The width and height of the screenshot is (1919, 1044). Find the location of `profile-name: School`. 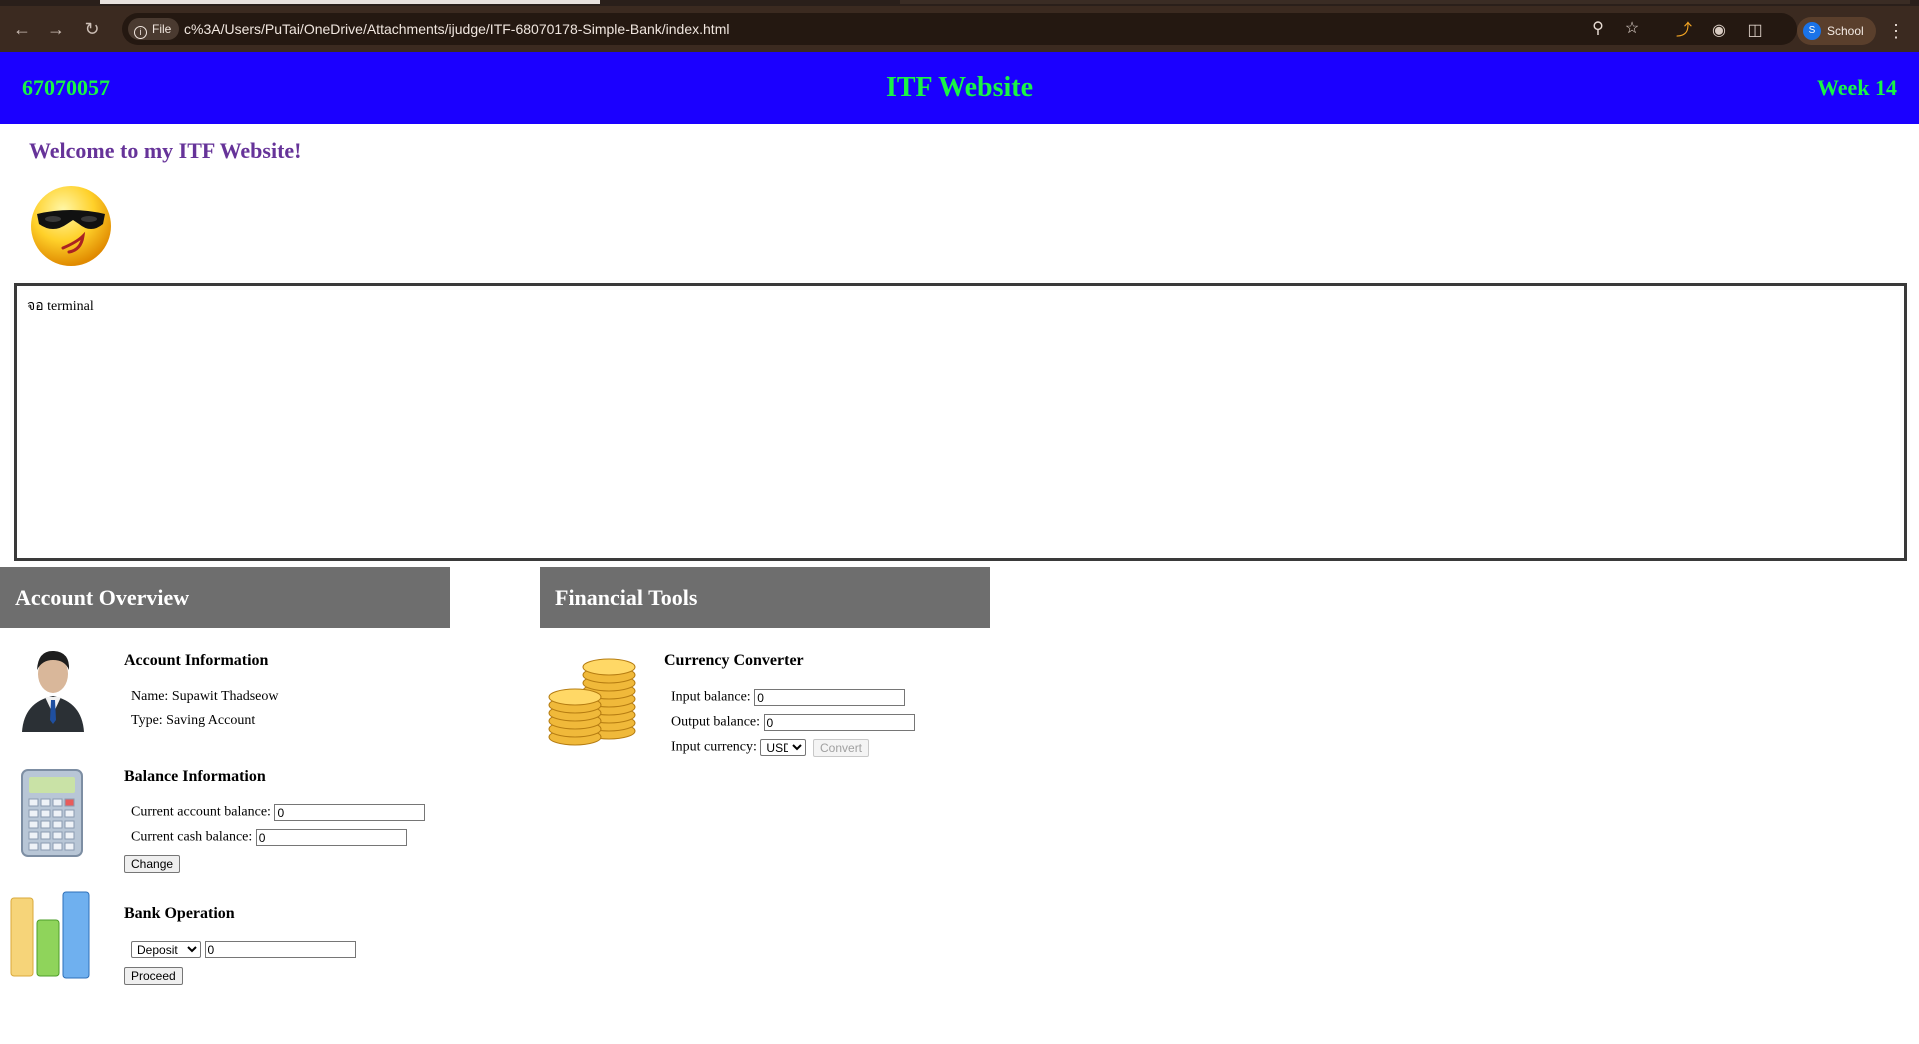

profile-name: School is located at coordinates (1845, 31).